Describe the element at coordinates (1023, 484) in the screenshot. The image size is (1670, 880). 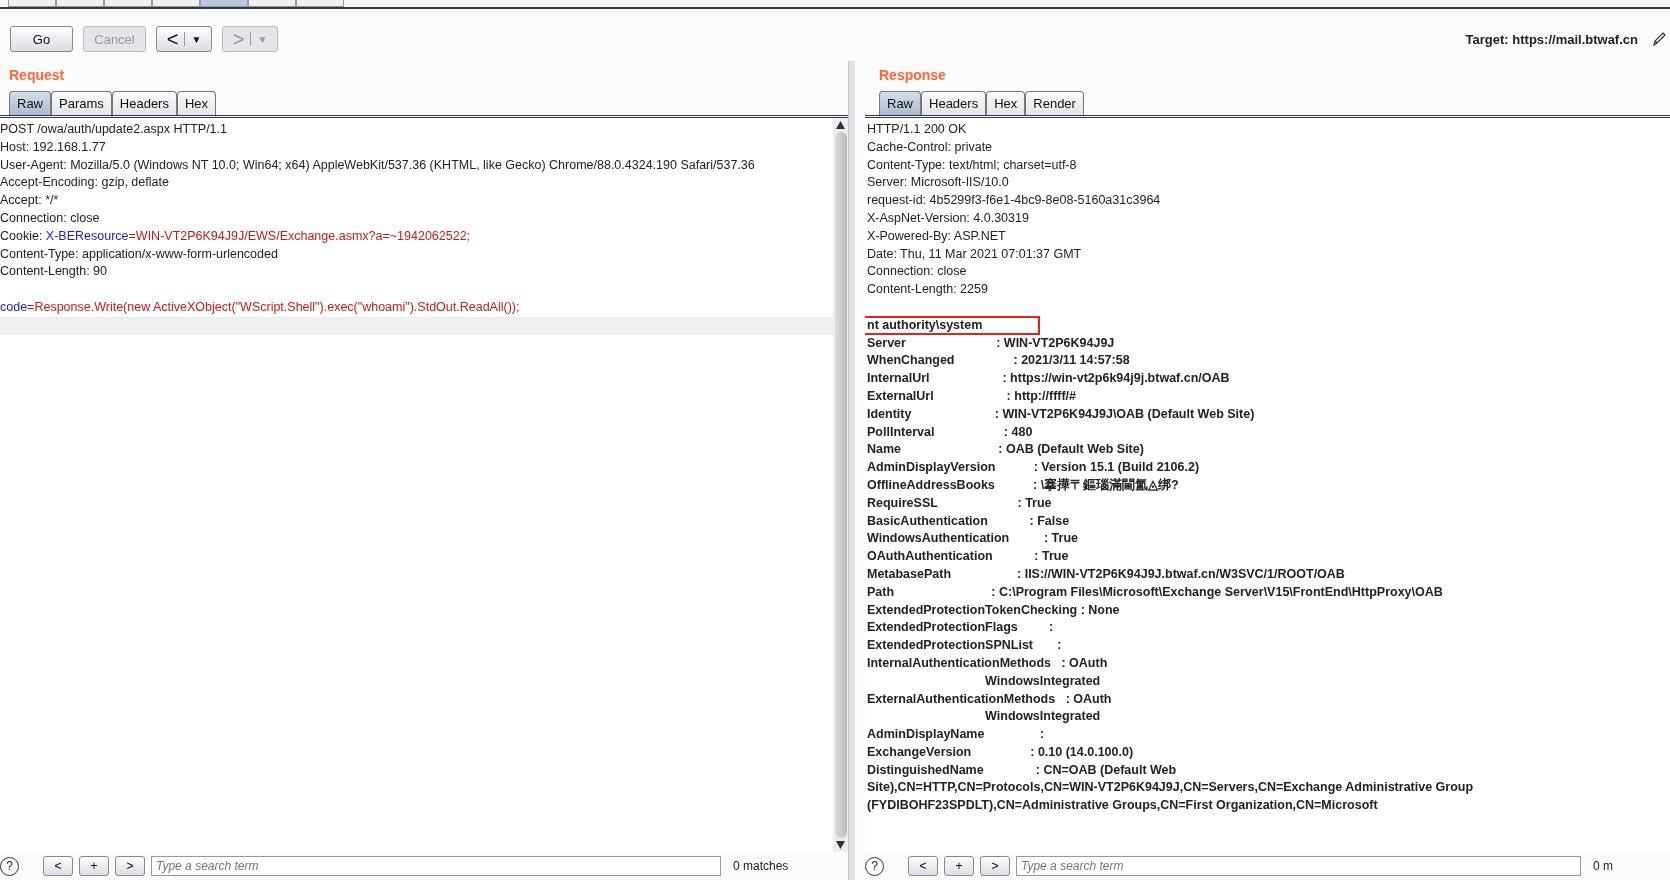
I see `response-body-line: OfflineAddressBooks : \搴撶〒鏂瑙滿閫氳◬绑?` at that location.